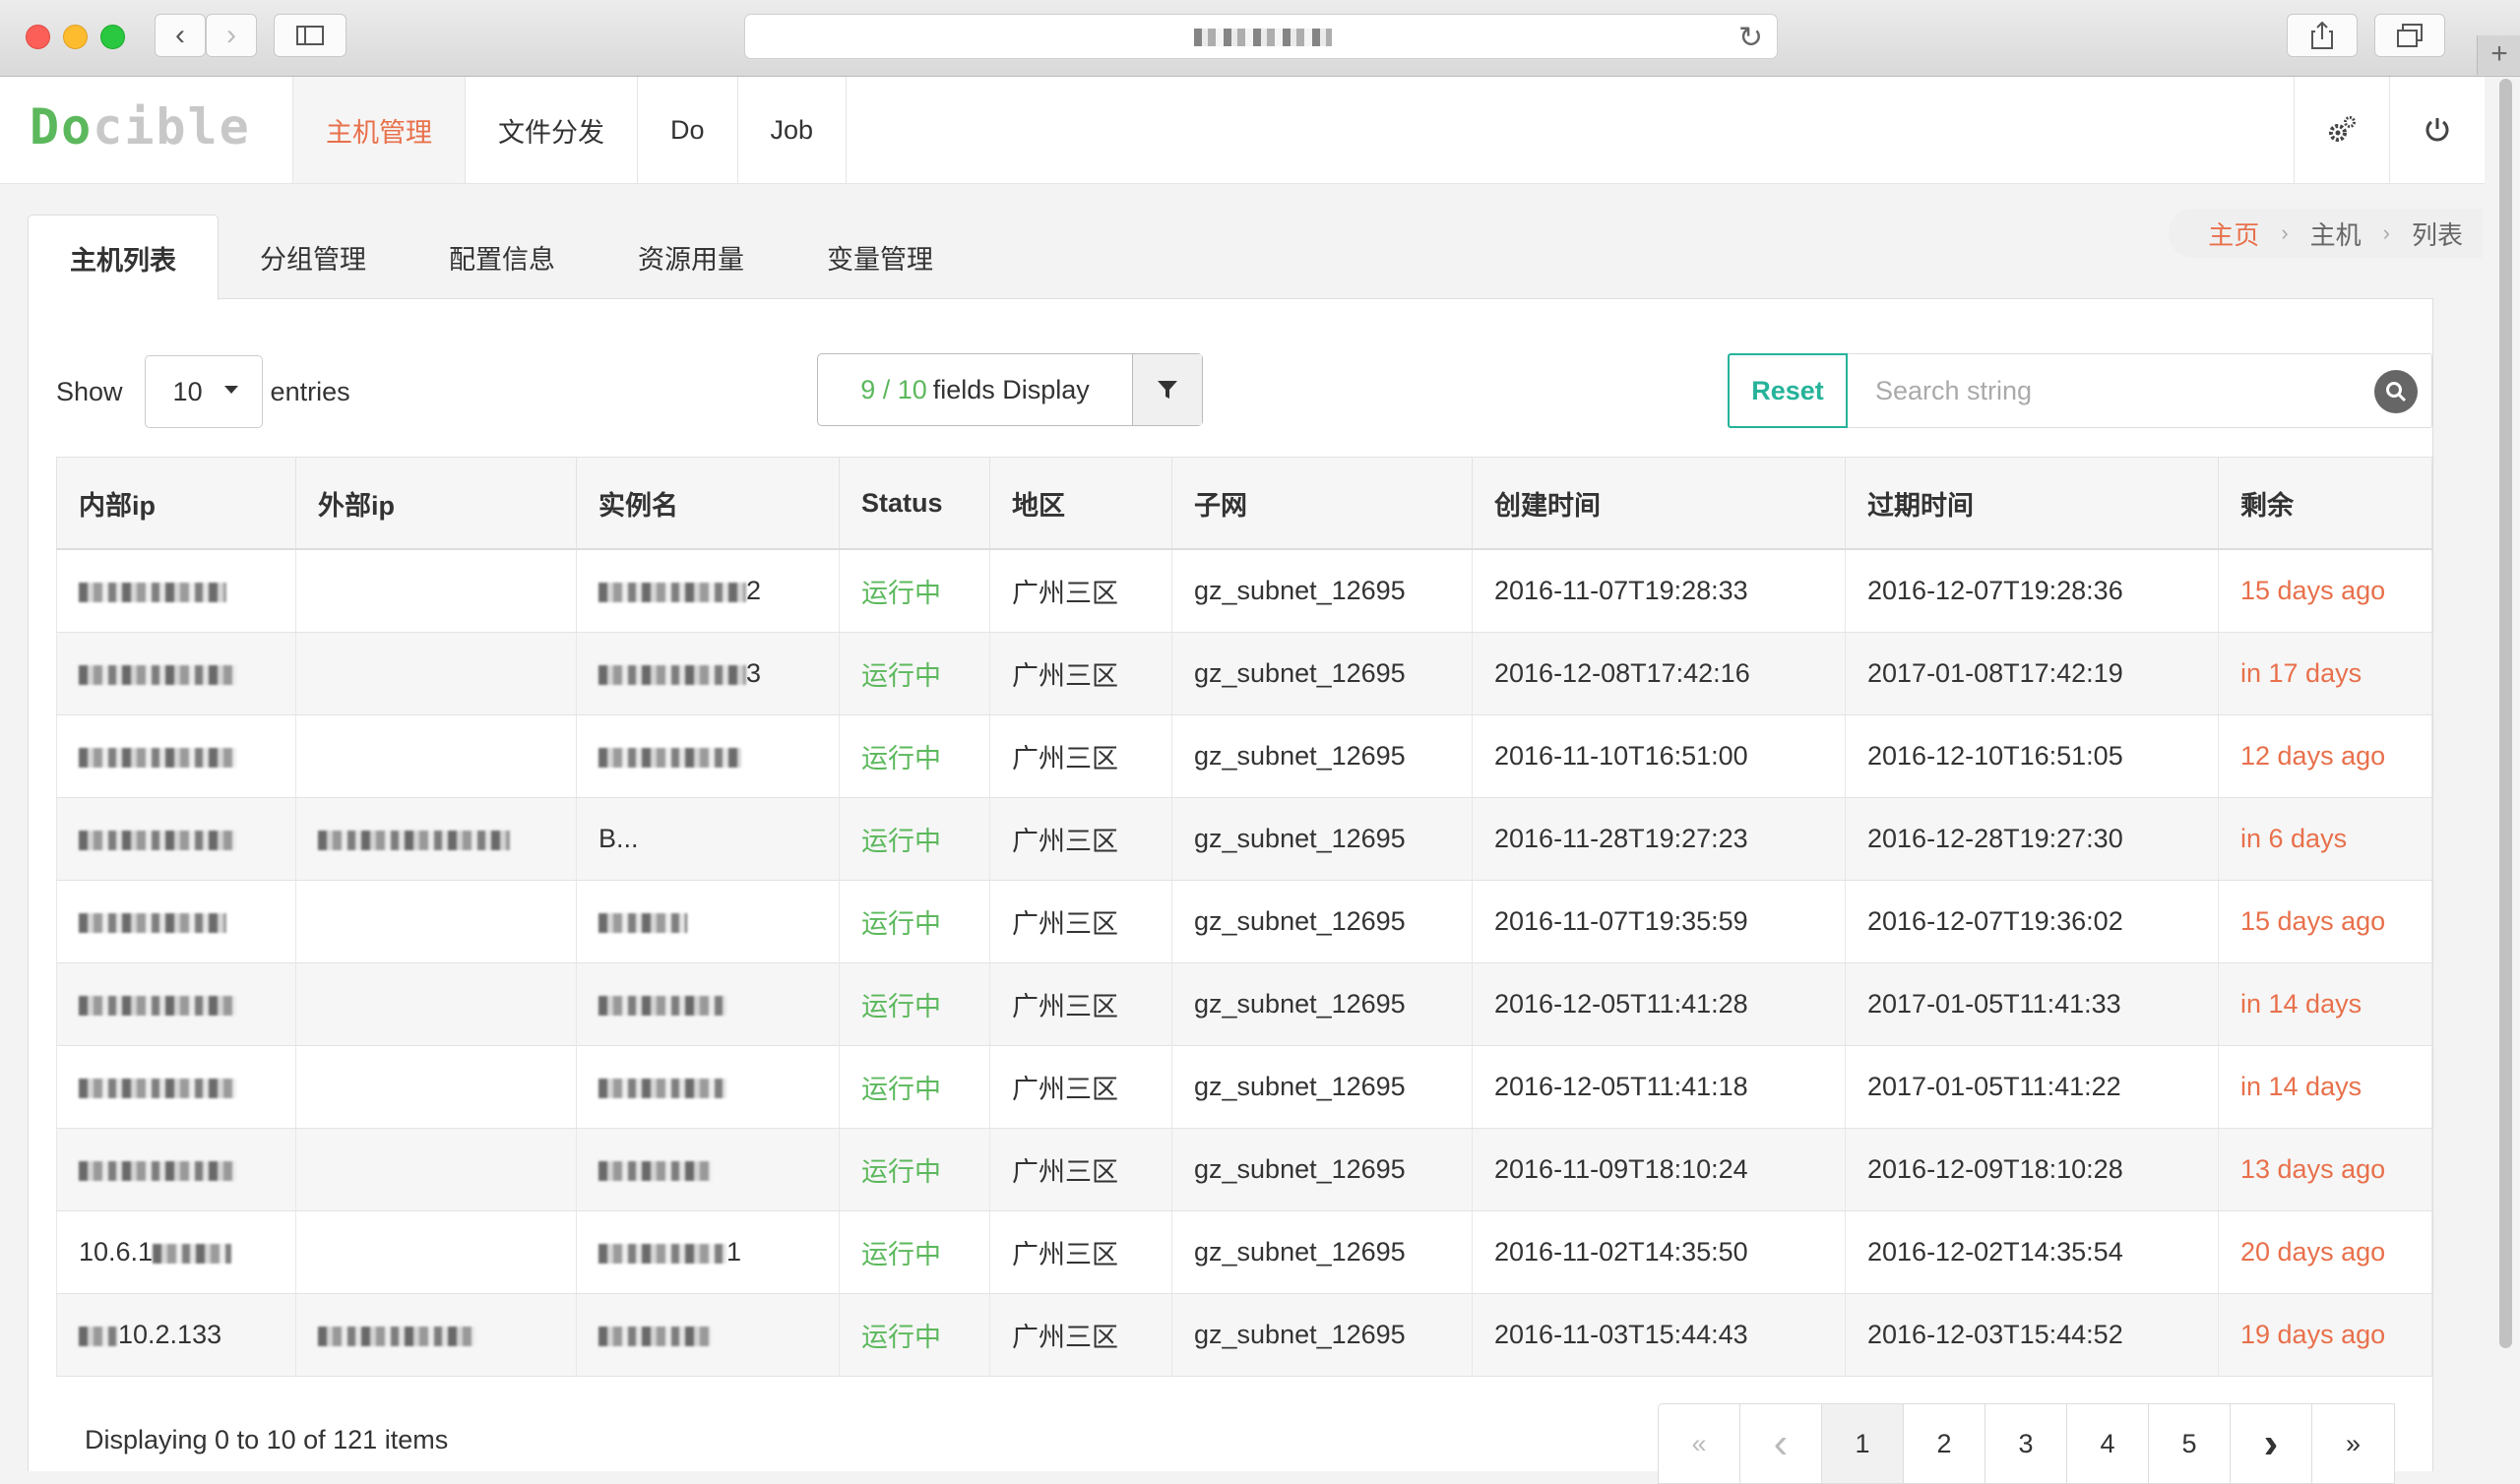 Image resolution: width=2520 pixels, height=1484 pixels. I want to click on settings-gear-icon, so click(2342, 129).